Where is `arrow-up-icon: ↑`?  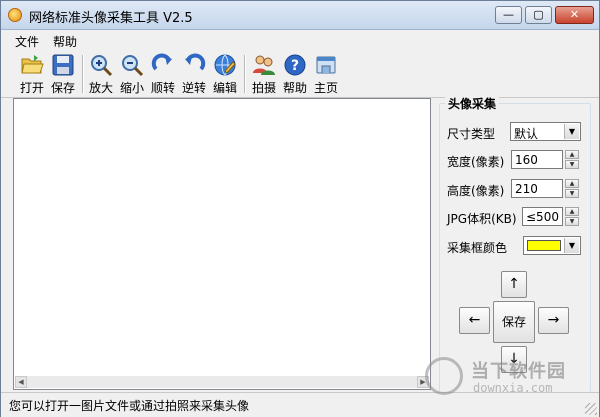
arrow-up-icon: ↑ is located at coordinates (514, 284).